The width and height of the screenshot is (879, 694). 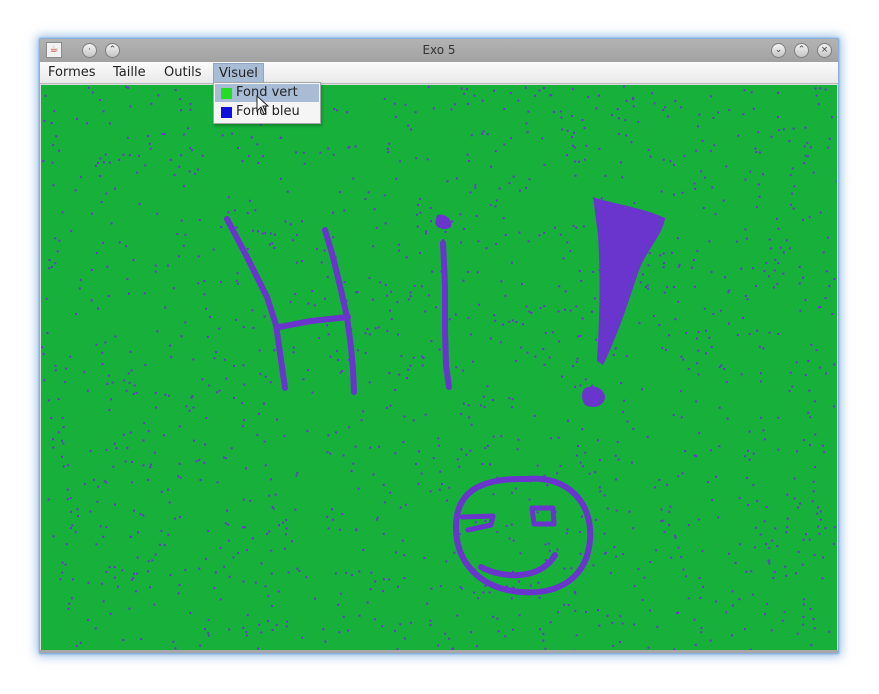 I want to click on menu-visuel: Visuel, so click(x=238, y=73).